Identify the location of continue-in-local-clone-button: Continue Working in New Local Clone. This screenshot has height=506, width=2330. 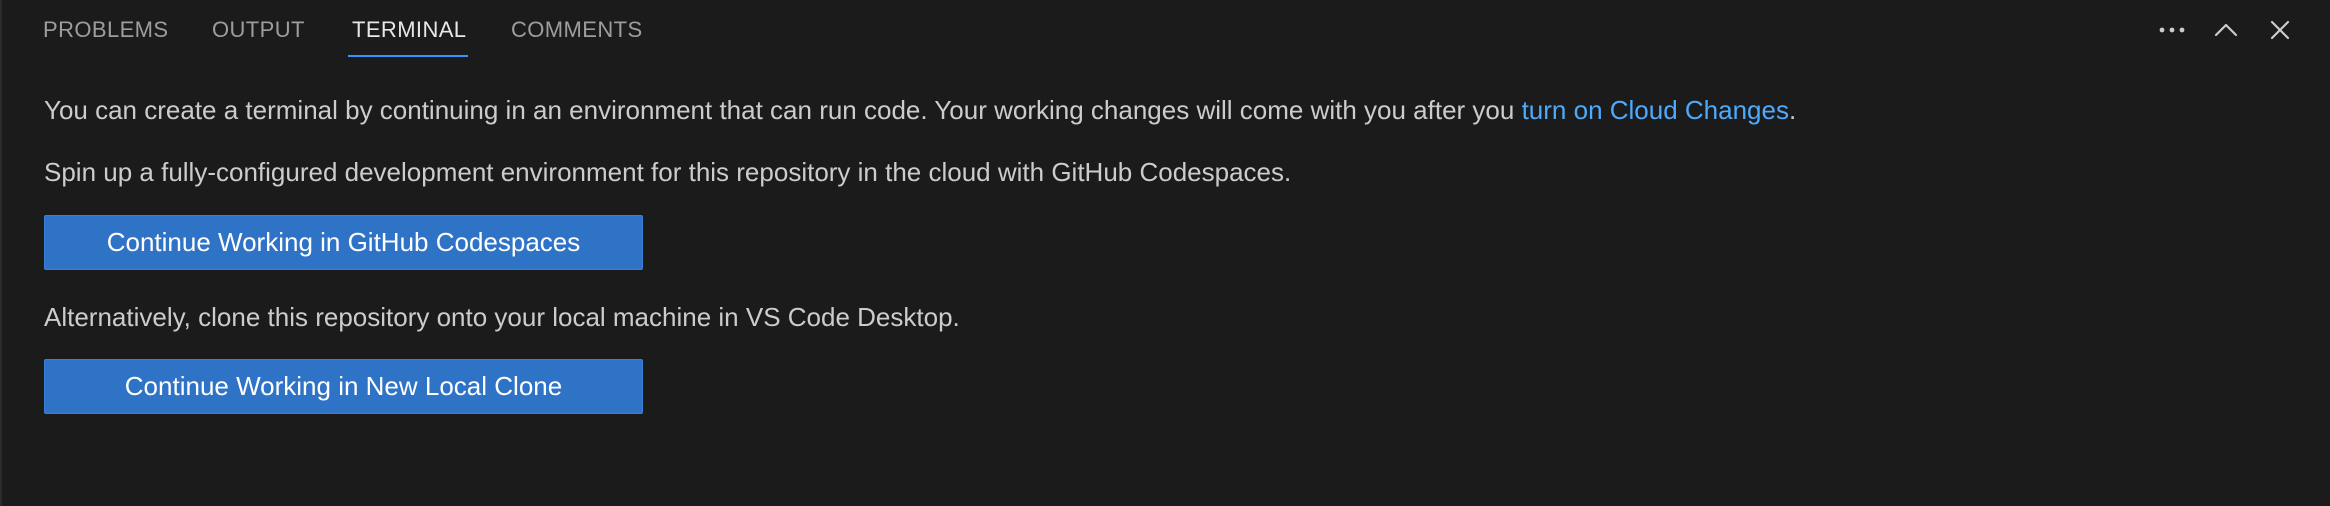
(343, 386).